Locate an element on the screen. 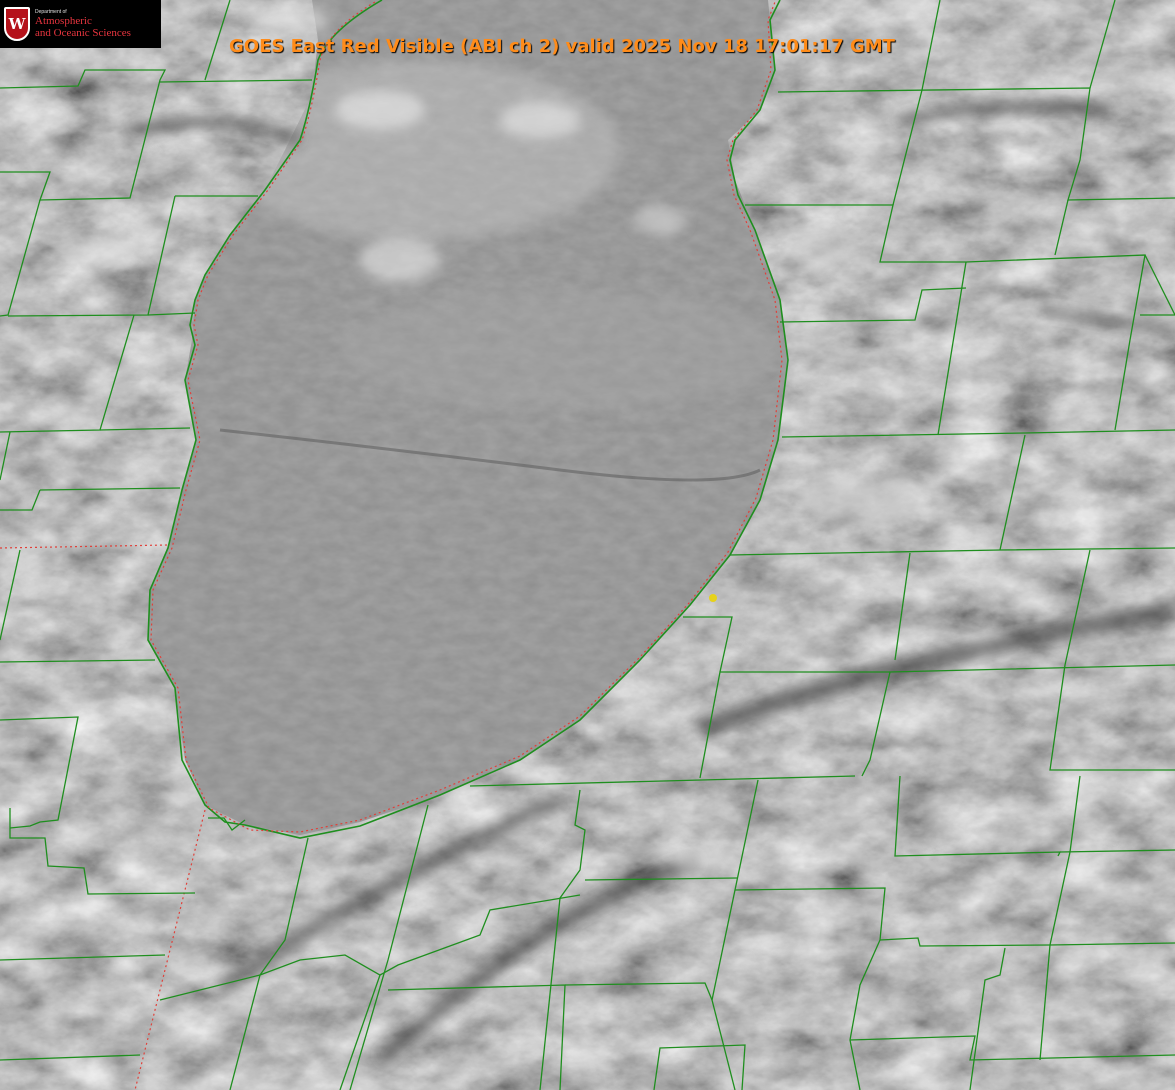 This screenshot has height=1090, width=1175. uw-crest-icon: W is located at coordinates (17, 24).